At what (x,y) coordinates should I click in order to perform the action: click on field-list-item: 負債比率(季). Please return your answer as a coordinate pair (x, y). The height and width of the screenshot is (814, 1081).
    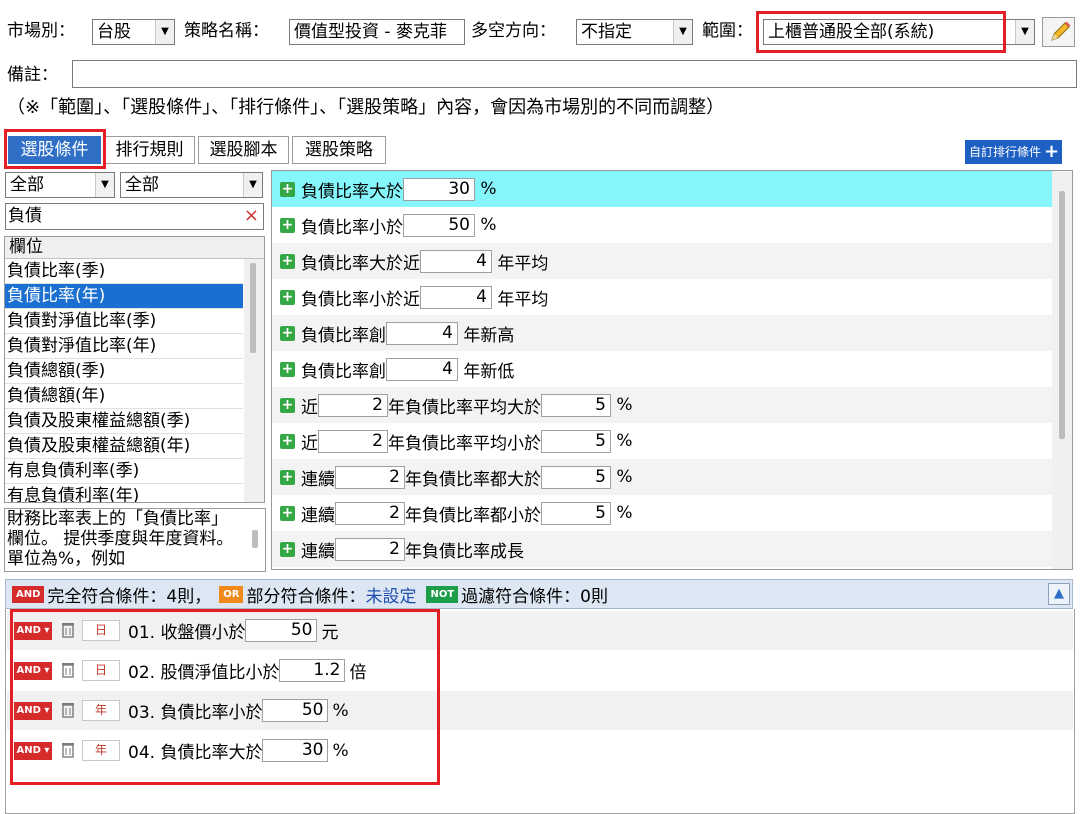
    Looking at the image, I should click on (124, 271).